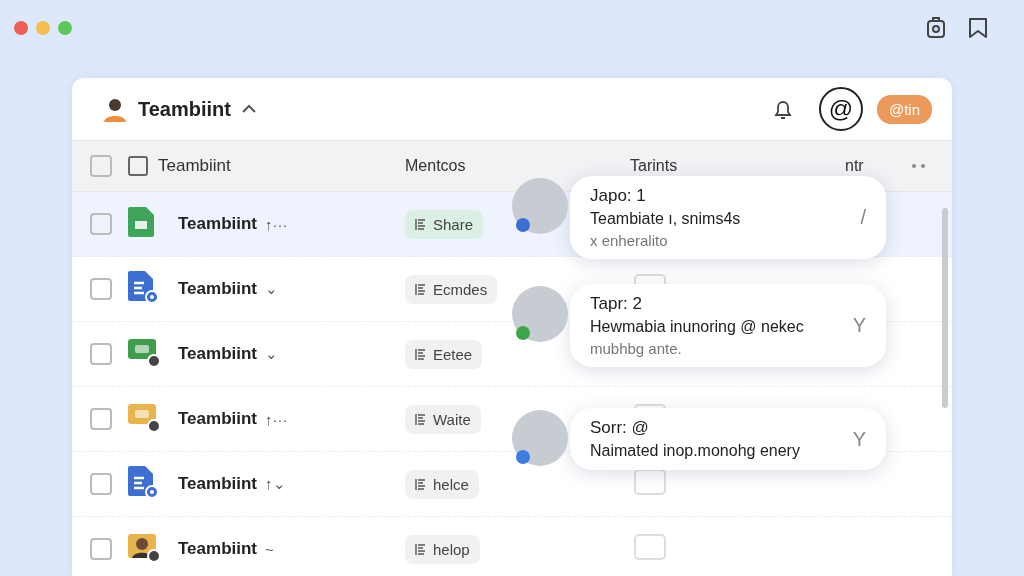 Image resolution: width=1024 pixels, height=576 pixels. Describe the element at coordinates (666, 219) in the screenshot. I see `mention-text: Teambiate ı, snims4s` at that location.